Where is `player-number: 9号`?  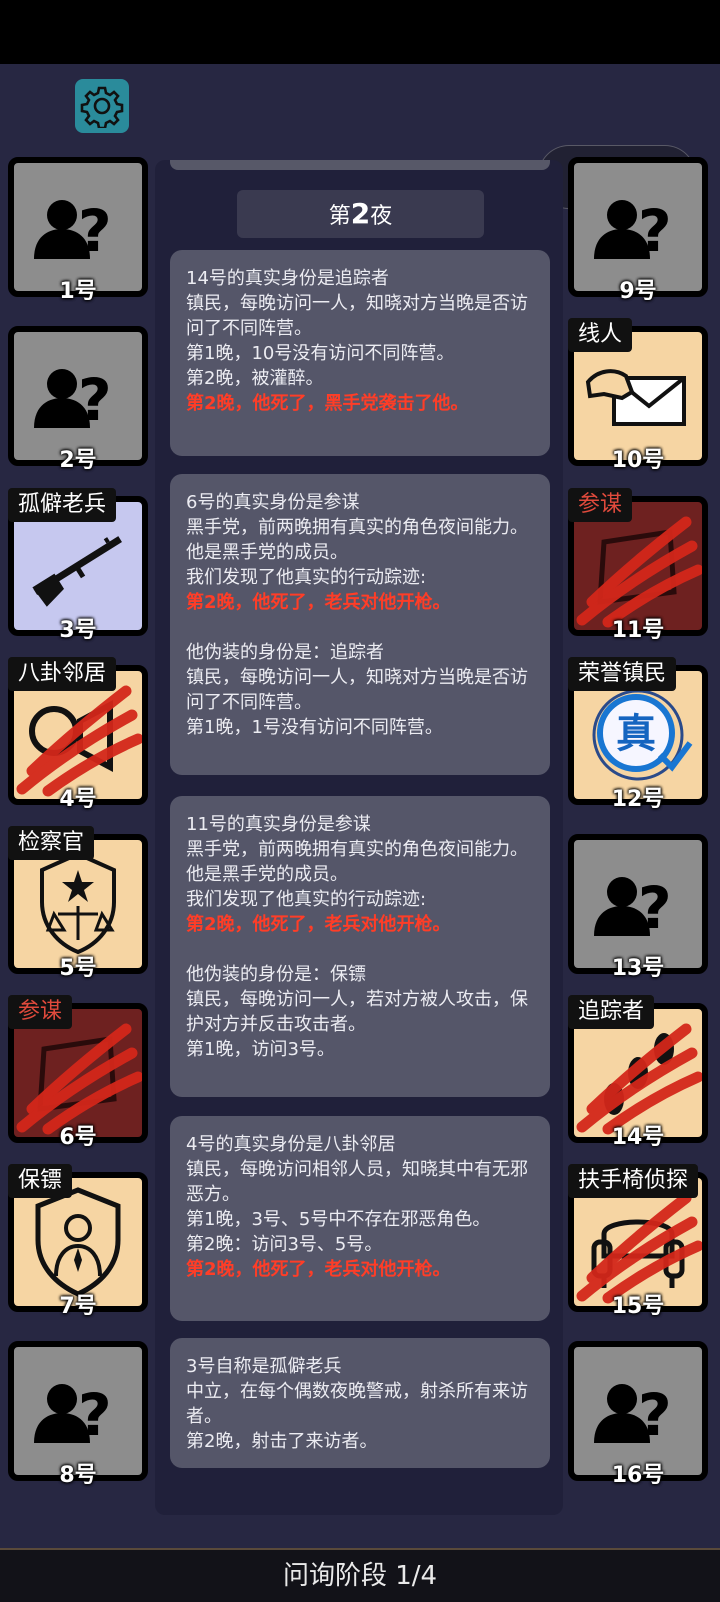 player-number: 9号 is located at coordinates (638, 291).